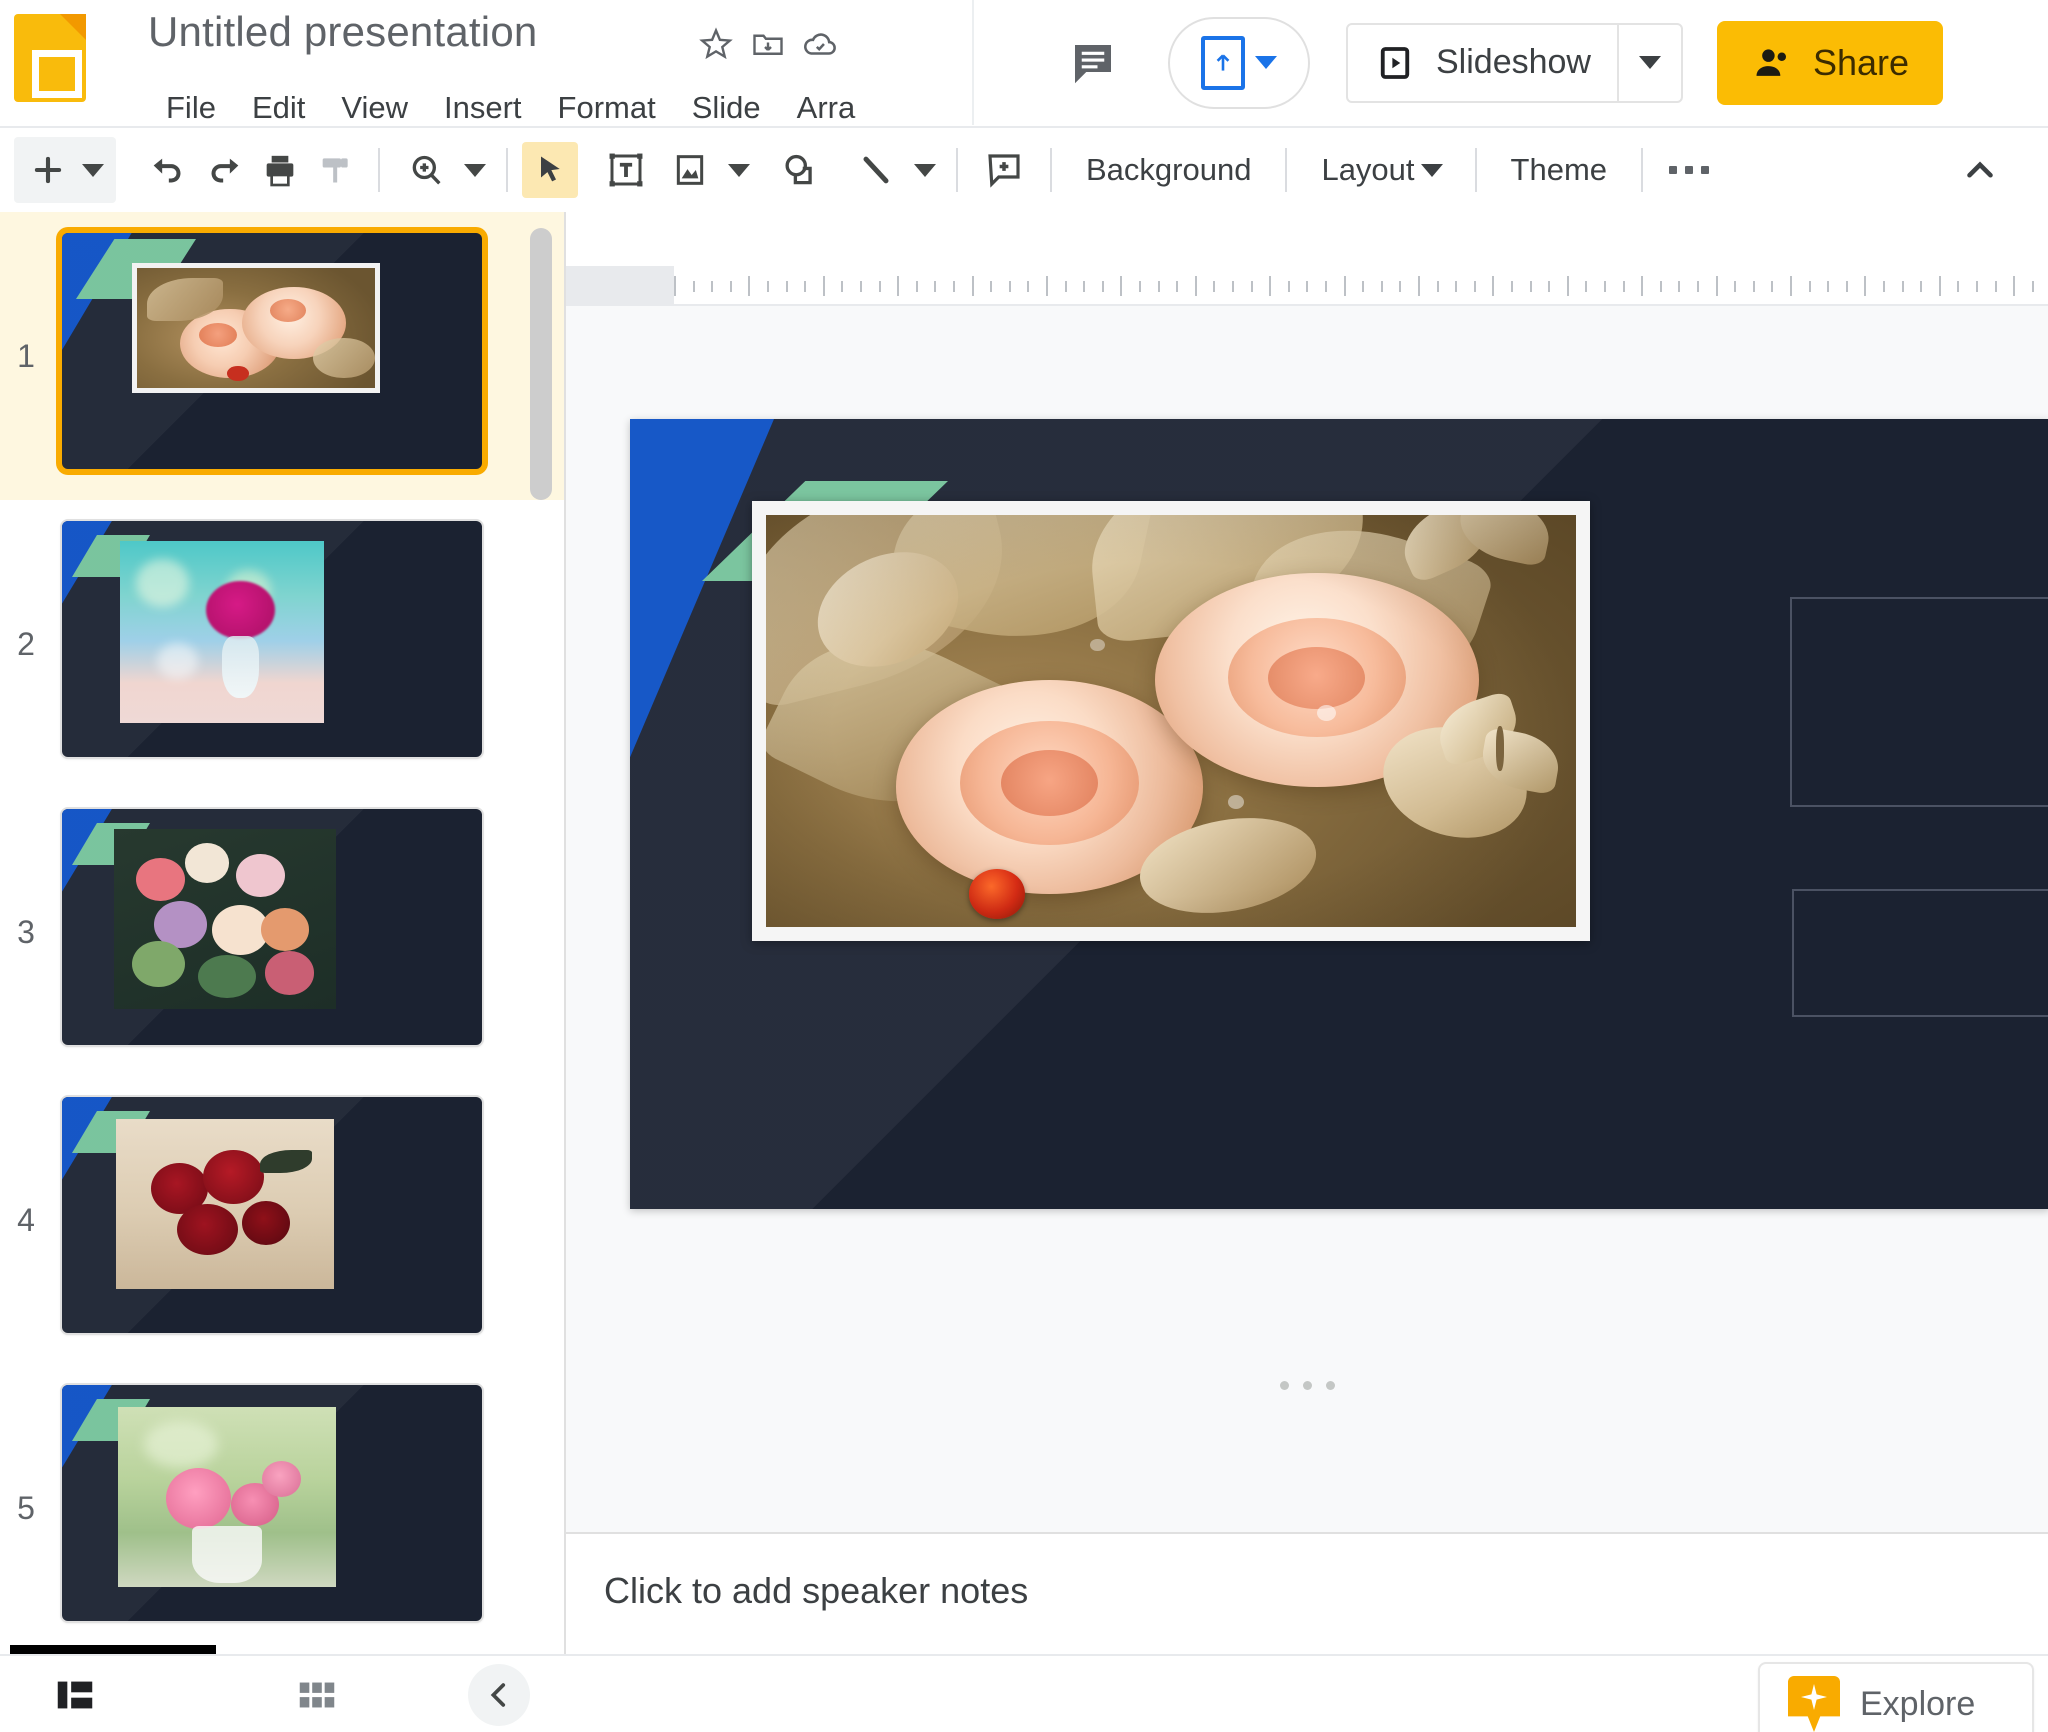  Describe the element at coordinates (1093, 63) in the screenshot. I see `comment-history-icon` at that location.